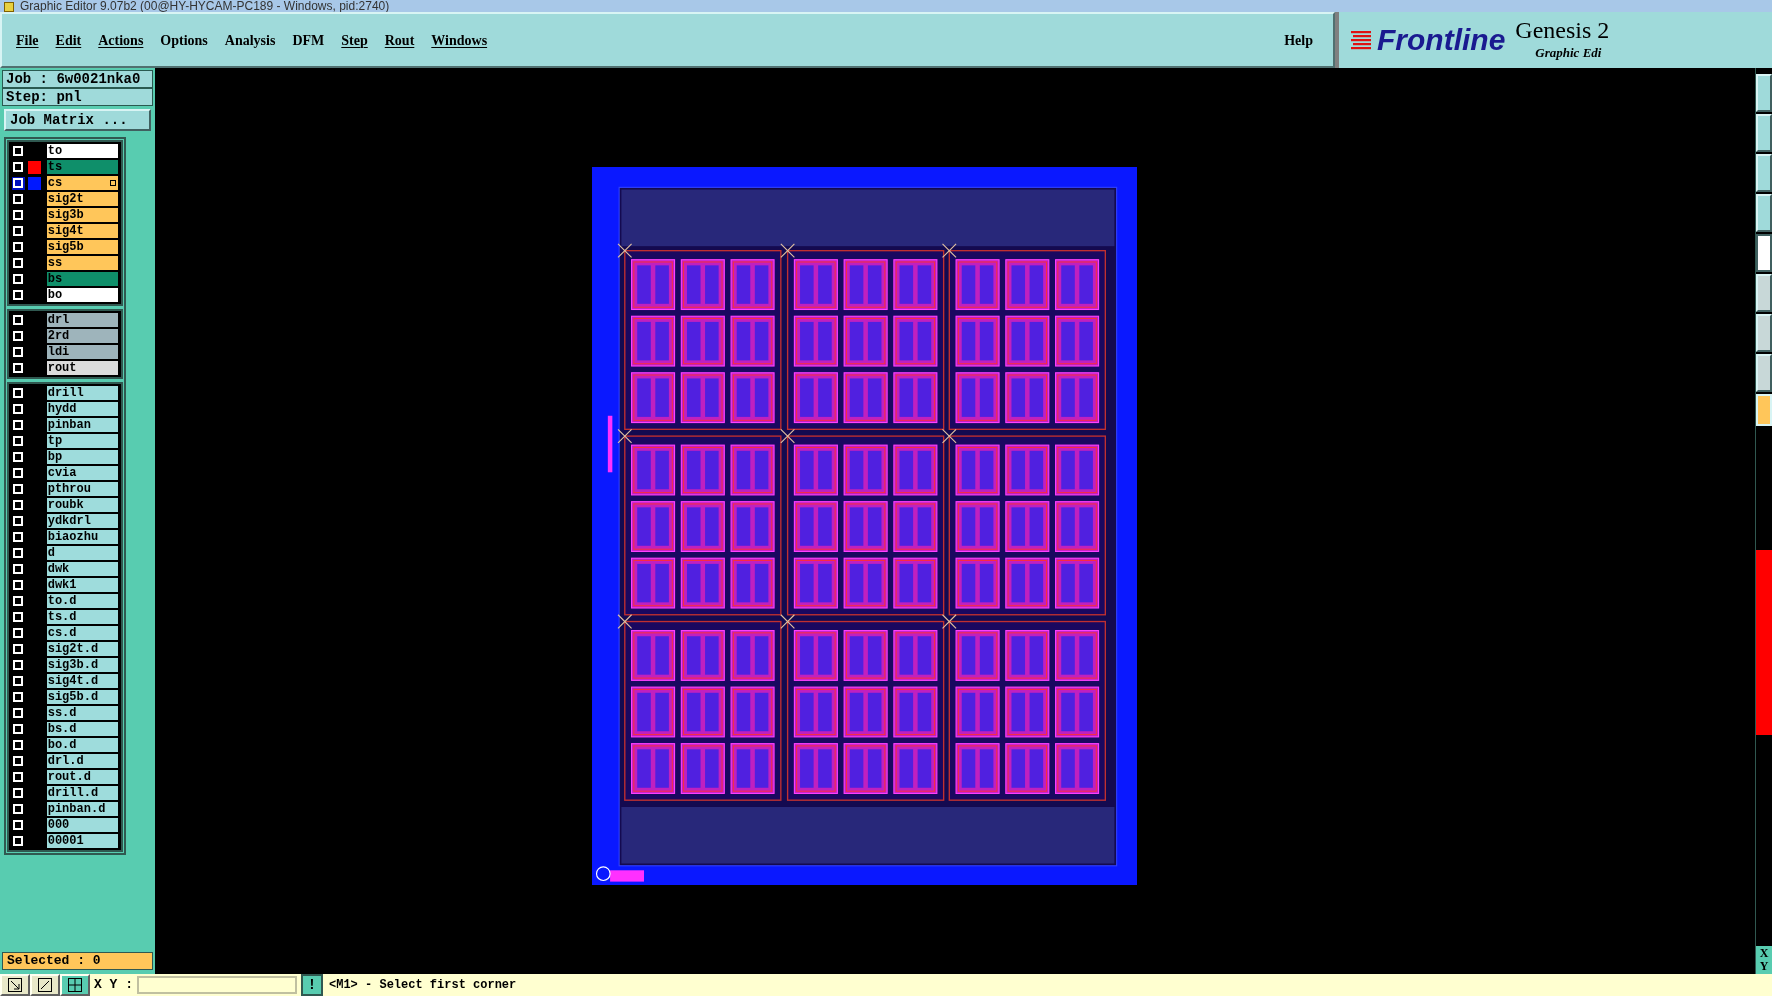  What do you see at coordinates (68, 40) in the screenshot?
I see `menu-item: Edit` at bounding box center [68, 40].